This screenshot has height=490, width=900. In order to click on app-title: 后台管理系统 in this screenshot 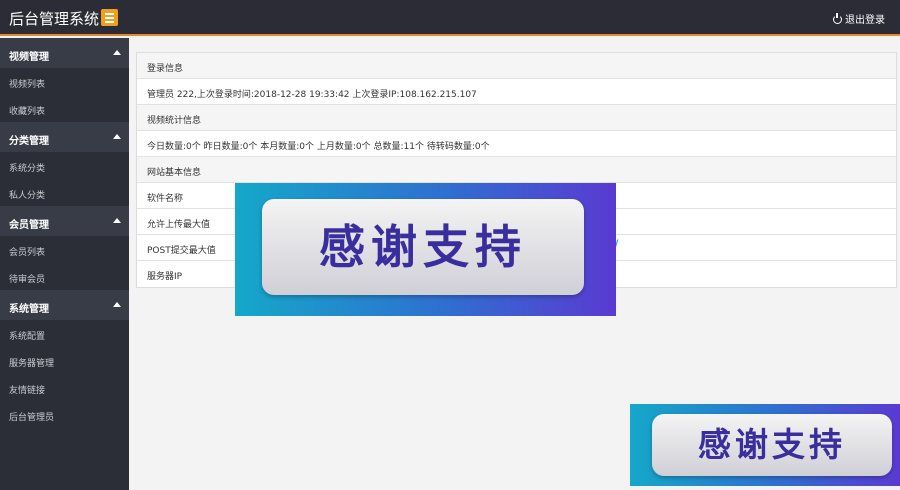, I will do `click(54, 19)`.